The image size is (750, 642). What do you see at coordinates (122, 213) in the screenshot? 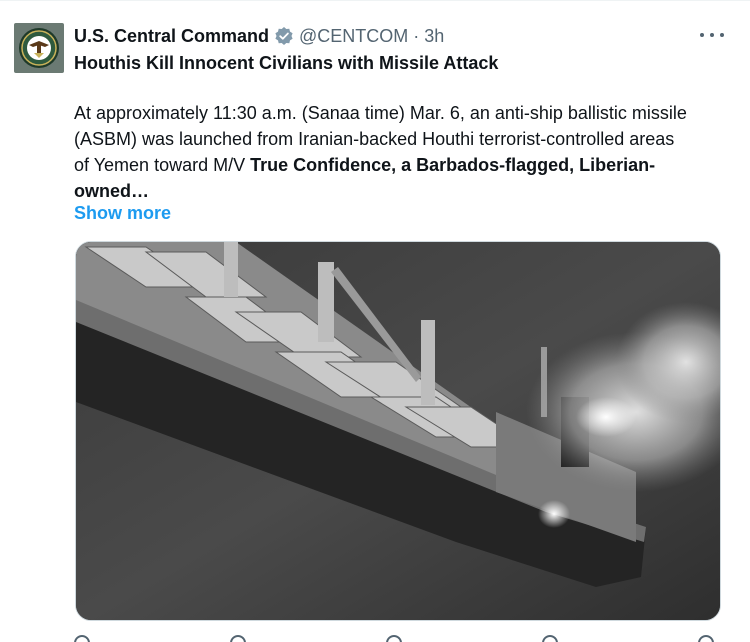
I see `show-more-link: Show more` at bounding box center [122, 213].